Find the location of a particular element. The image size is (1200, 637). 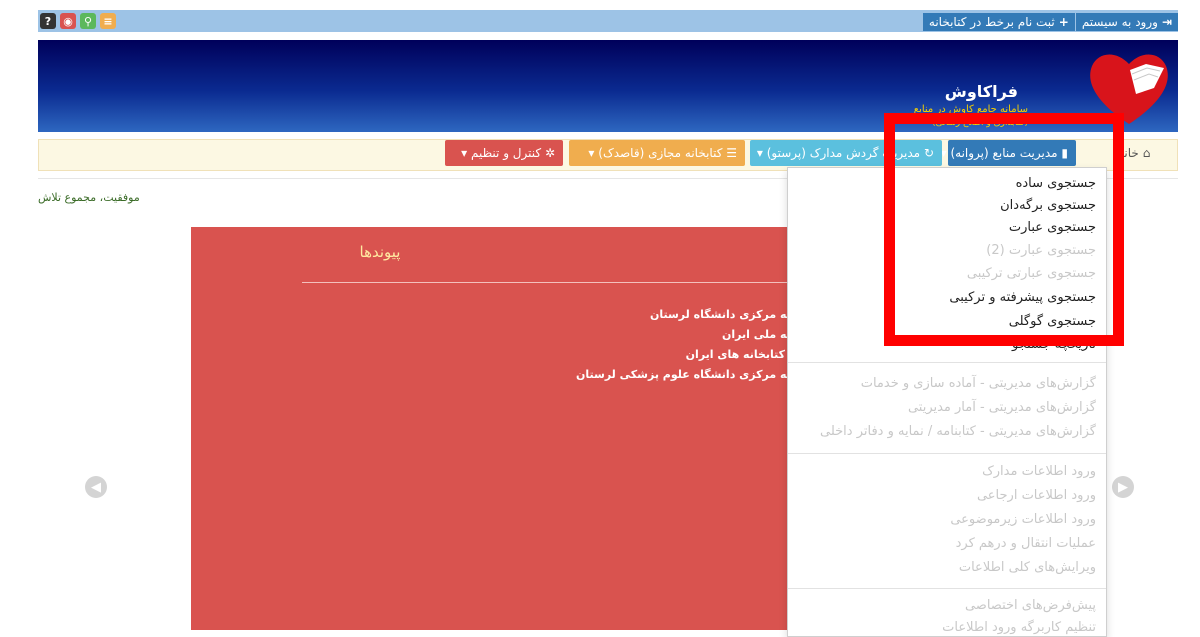

carousel-prev-button: ◀ is located at coordinates (96, 487).